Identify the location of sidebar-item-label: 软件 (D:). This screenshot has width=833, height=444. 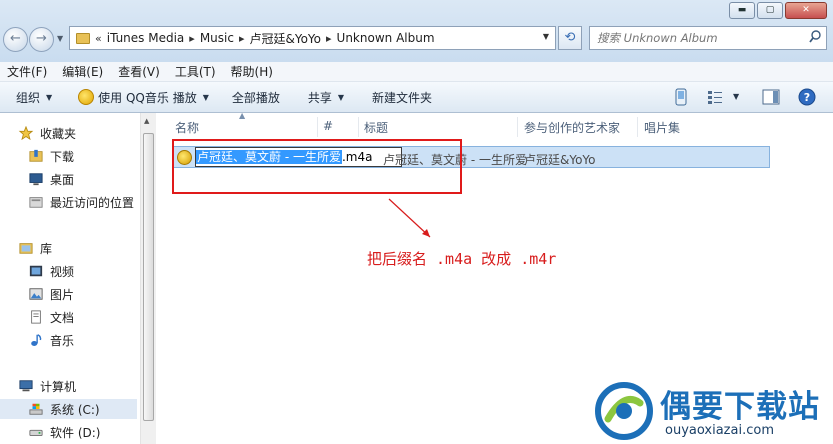
(75, 432).